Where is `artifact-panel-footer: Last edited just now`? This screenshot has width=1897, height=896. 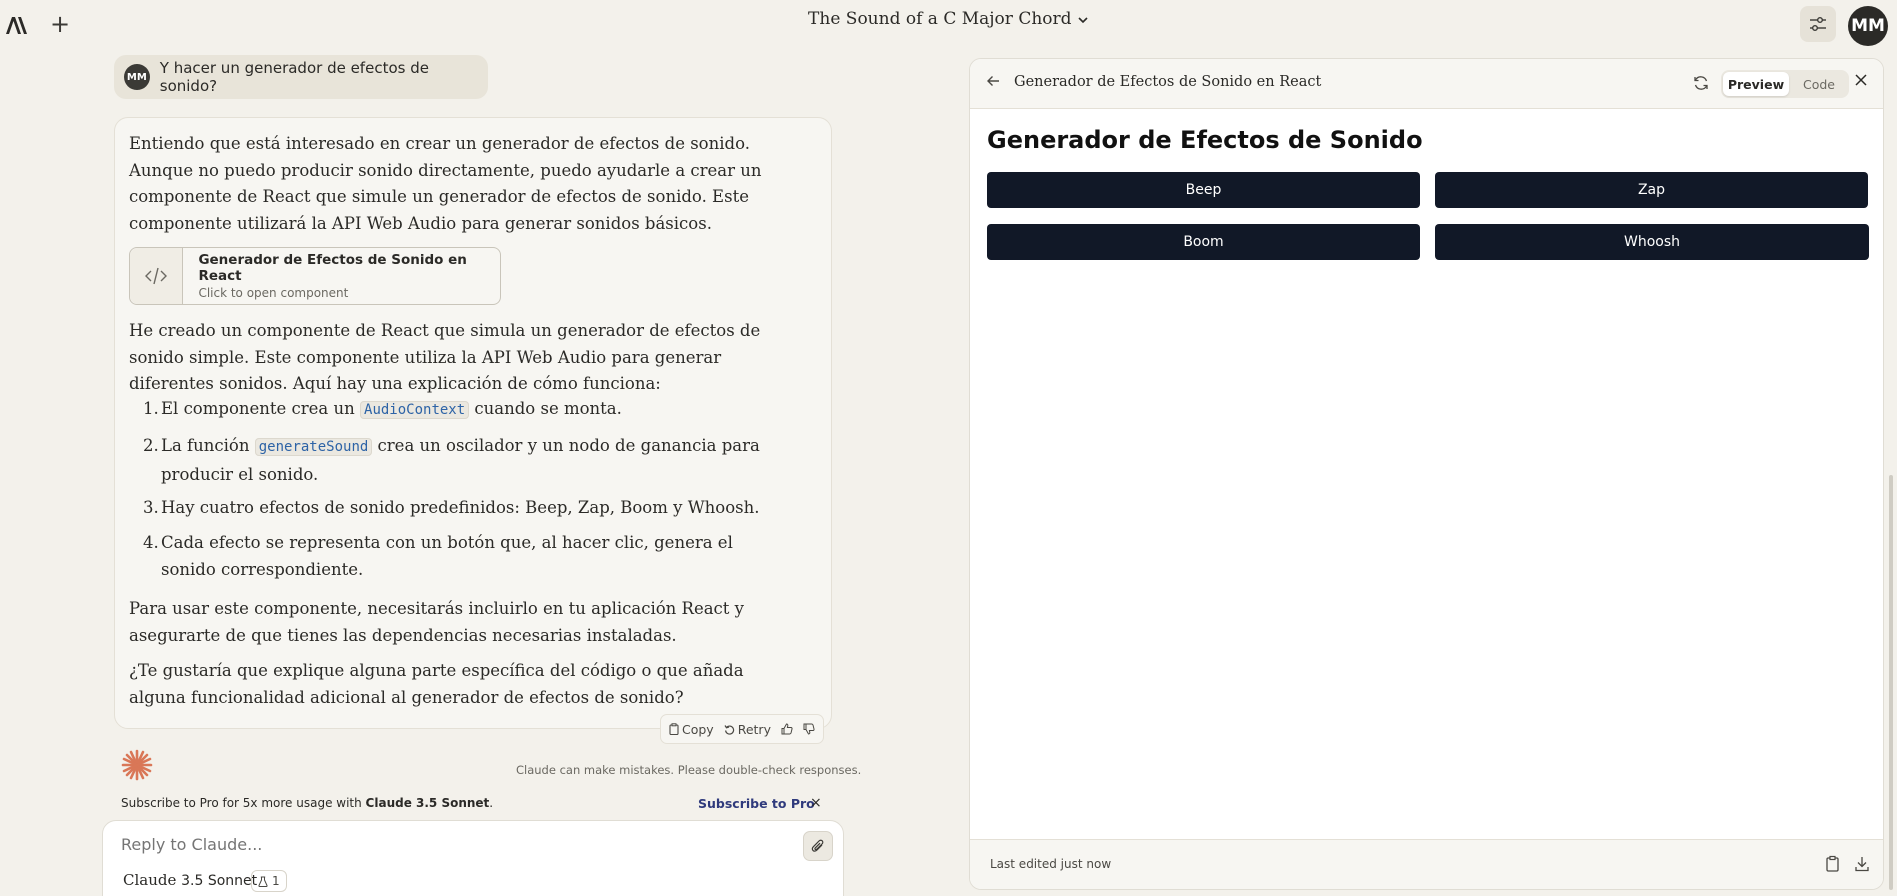 artifact-panel-footer: Last edited just now is located at coordinates (1426, 864).